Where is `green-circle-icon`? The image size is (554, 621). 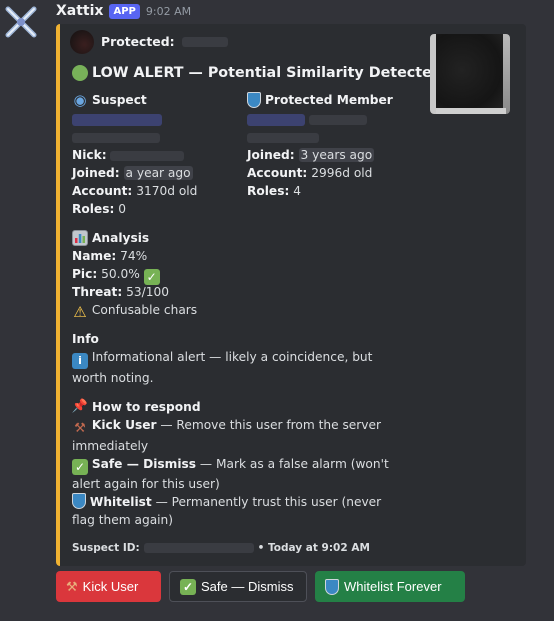 green-circle-icon is located at coordinates (80, 73).